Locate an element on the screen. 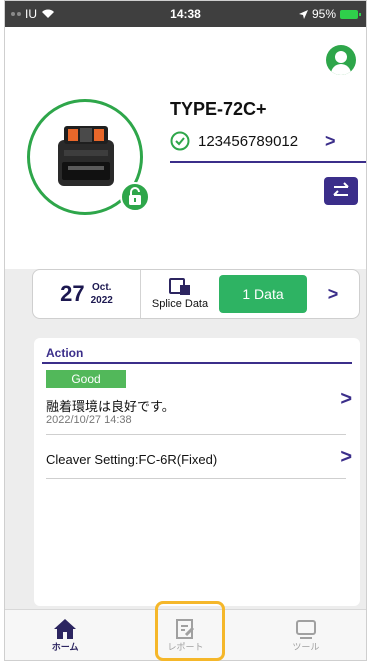  serial-chevron-icon: > is located at coordinates (330, 141).